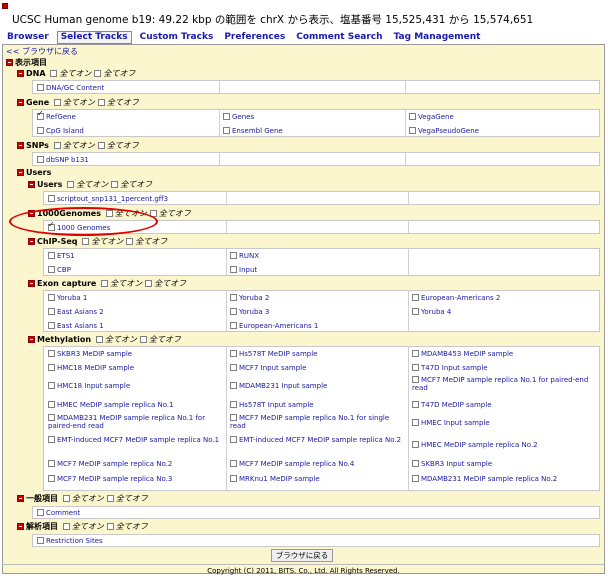  What do you see at coordinates (94, 37) in the screenshot?
I see `tab-select-tracks: Select Tracks` at bounding box center [94, 37].